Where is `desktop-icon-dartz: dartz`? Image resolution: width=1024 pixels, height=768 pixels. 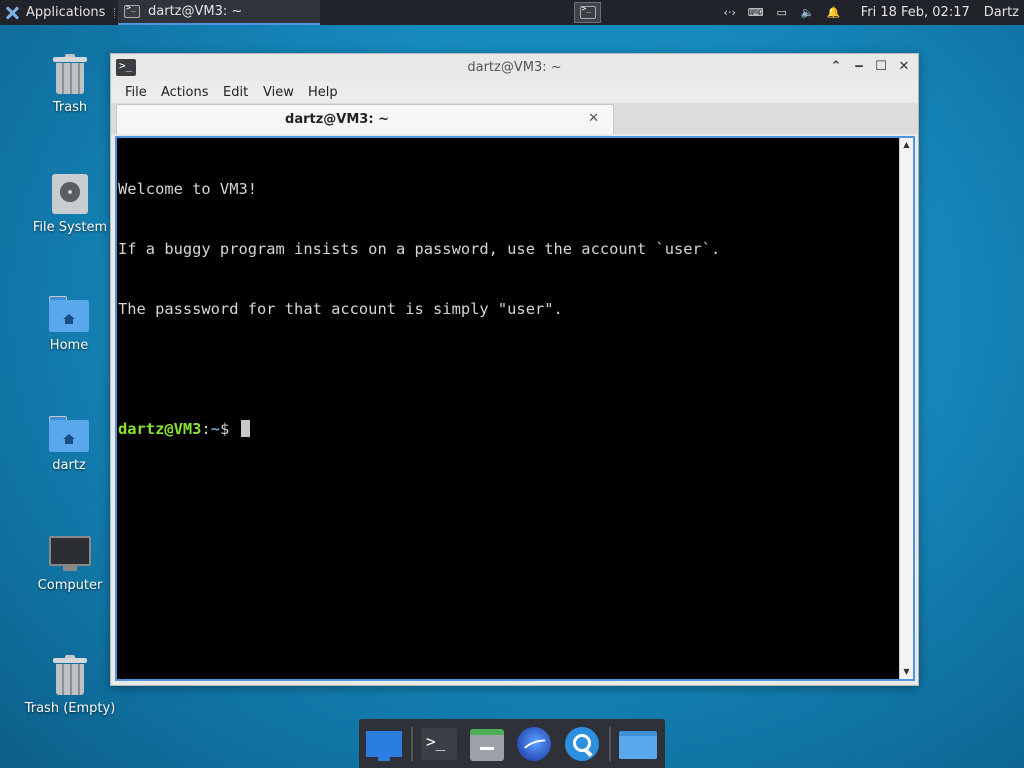
desktop-icon-dartz: dartz is located at coordinates (69, 444).